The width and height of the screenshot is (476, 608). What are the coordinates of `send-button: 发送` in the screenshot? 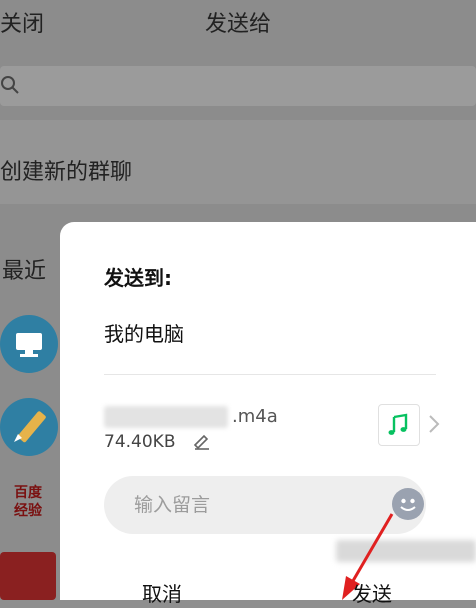 It's located at (372, 592).